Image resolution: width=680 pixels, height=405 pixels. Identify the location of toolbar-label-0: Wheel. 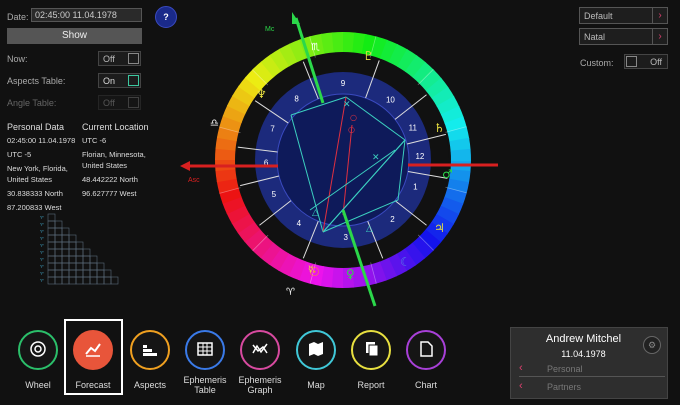
(38, 385).